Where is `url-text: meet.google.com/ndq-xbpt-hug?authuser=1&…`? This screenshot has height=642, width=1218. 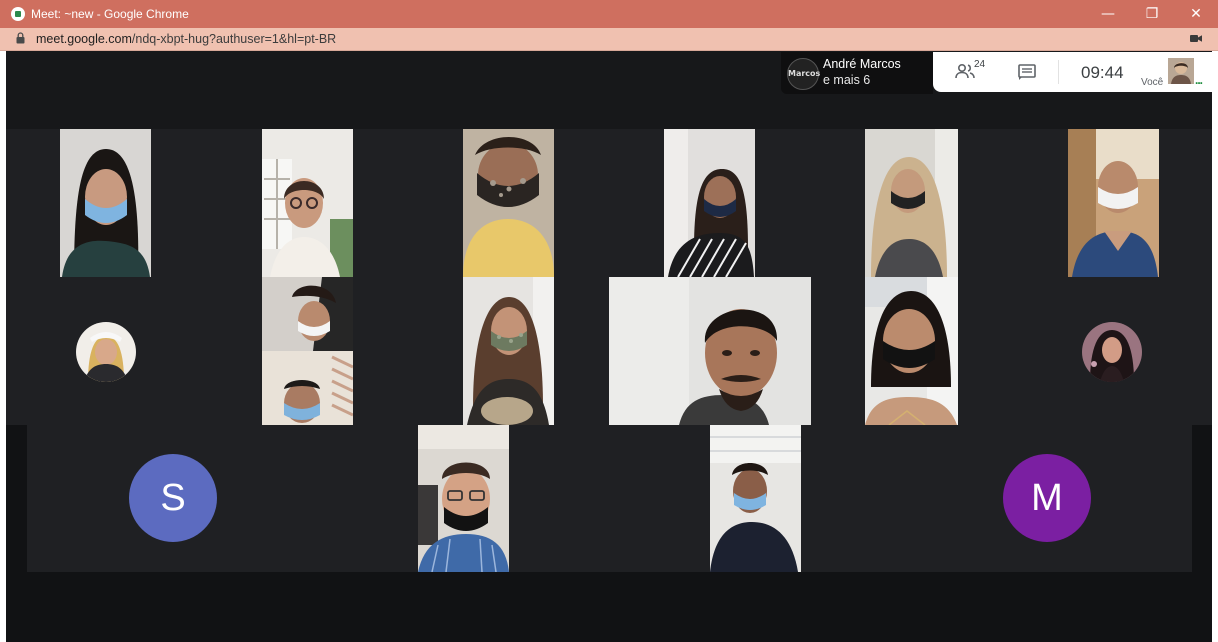 url-text: meet.google.com/ndq-xbpt-hug?authuser=1&… is located at coordinates (186, 39).